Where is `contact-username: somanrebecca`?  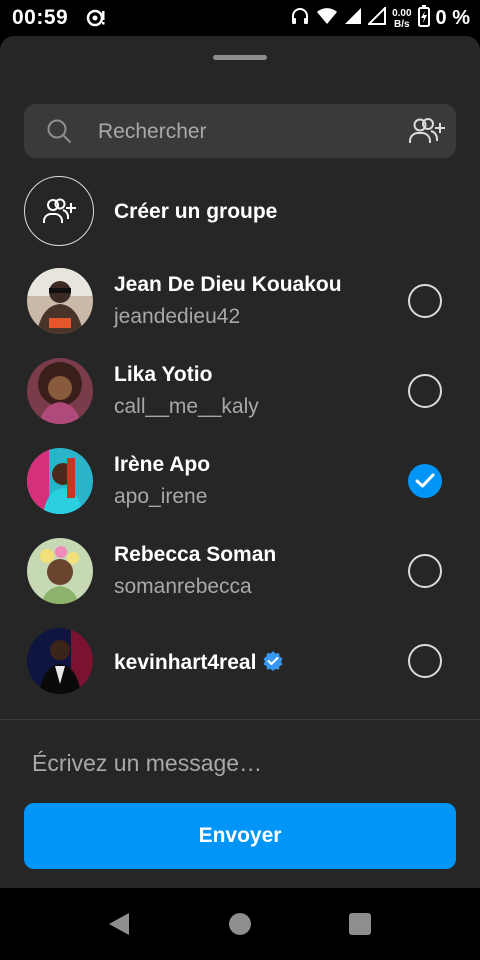
contact-username: somanrebecca is located at coordinates (183, 586).